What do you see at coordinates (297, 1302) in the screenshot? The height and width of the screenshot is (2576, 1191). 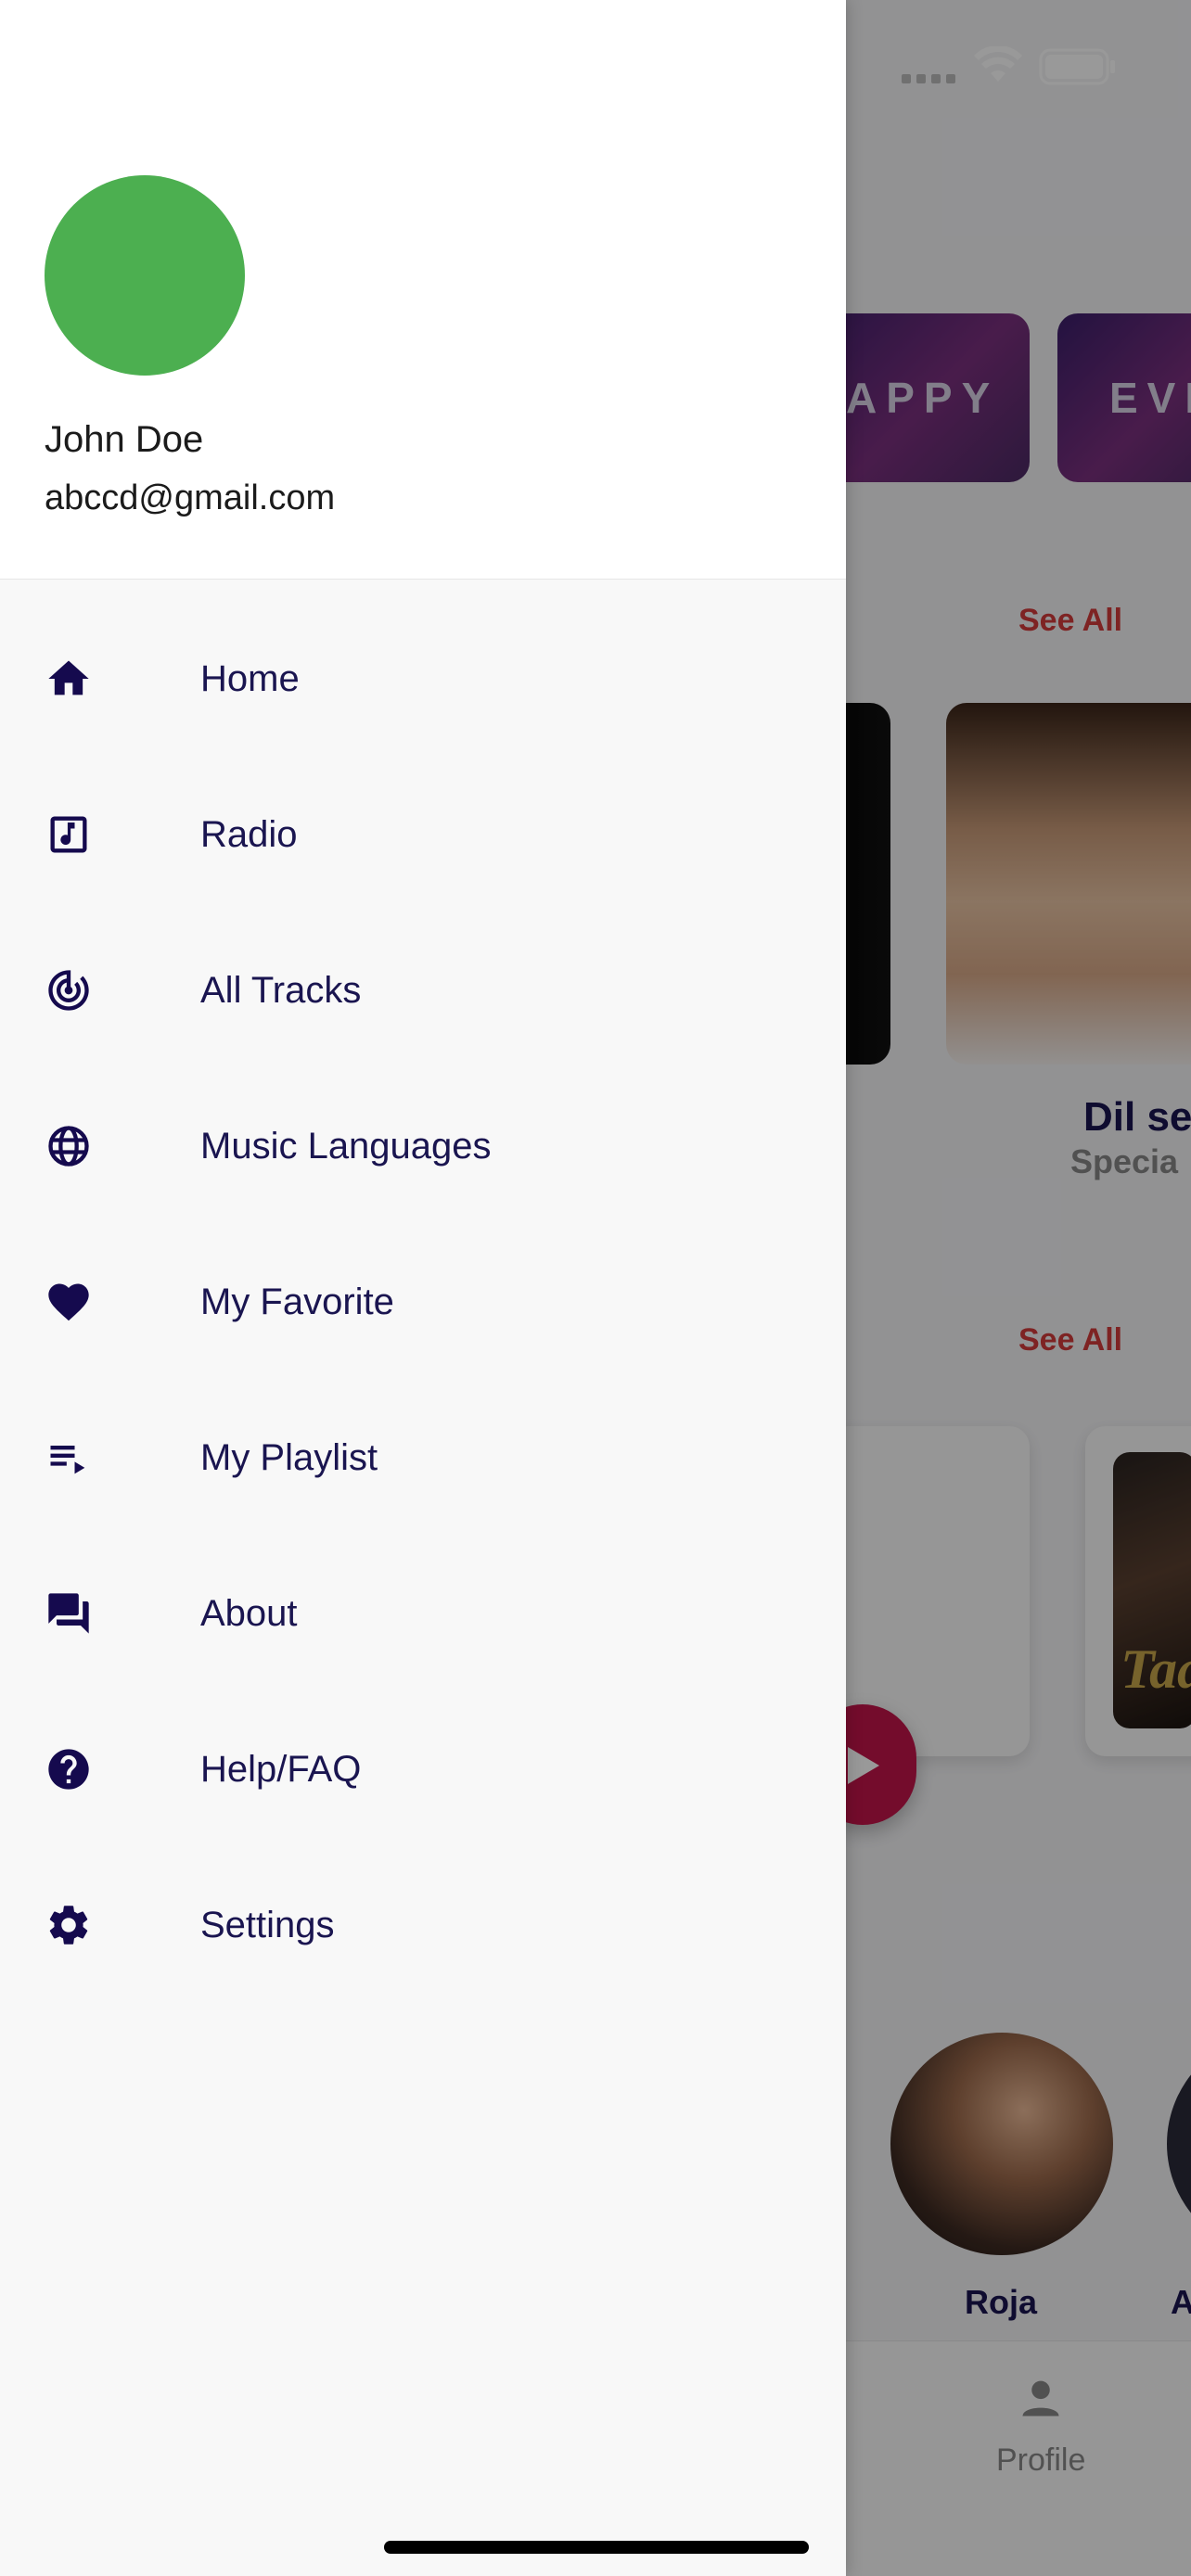 I see `menu-item-label: My Favorite` at bounding box center [297, 1302].